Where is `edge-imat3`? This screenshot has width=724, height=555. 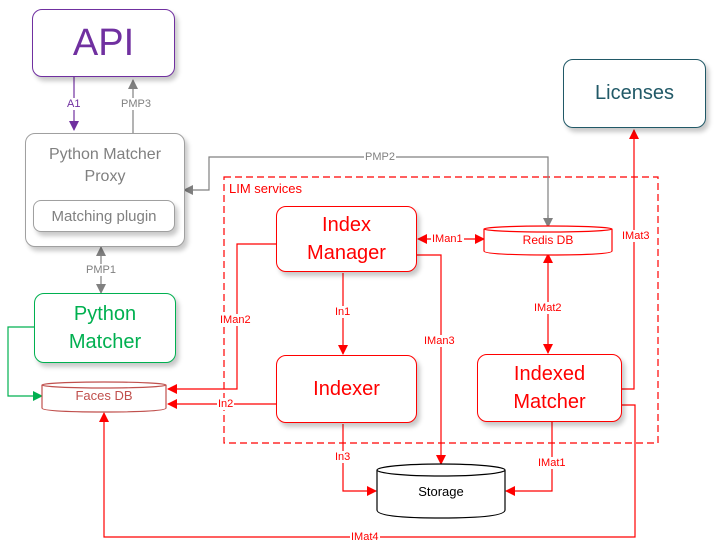 edge-imat3 is located at coordinates (630, 259).